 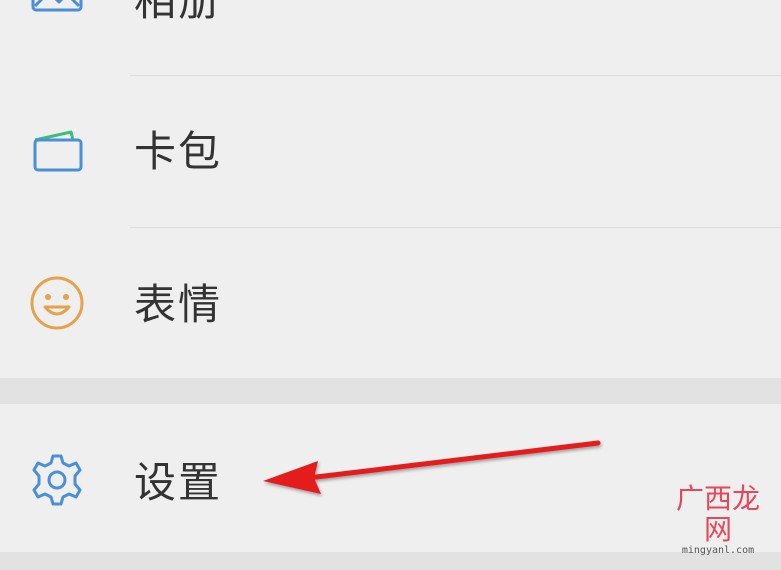 What do you see at coordinates (178, 304) in the screenshot?
I see `menu-item-label: 表情` at bounding box center [178, 304].